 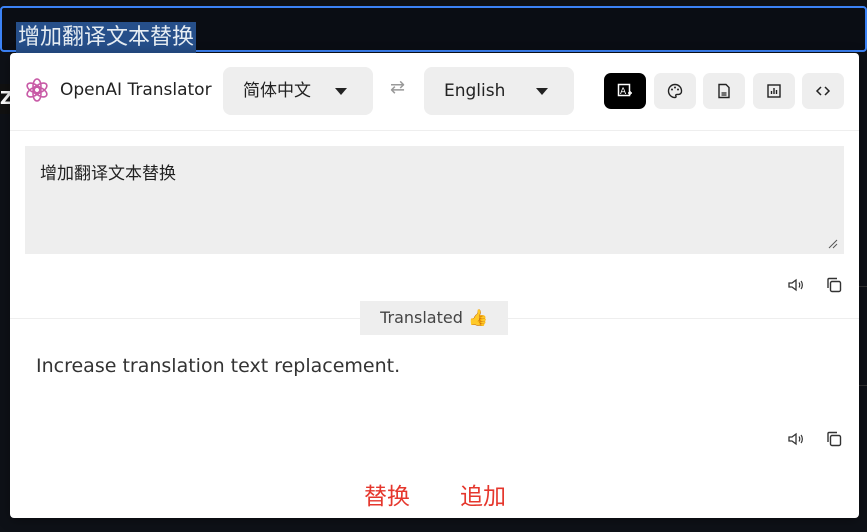 I want to click on chart-icon, so click(x=774, y=91).